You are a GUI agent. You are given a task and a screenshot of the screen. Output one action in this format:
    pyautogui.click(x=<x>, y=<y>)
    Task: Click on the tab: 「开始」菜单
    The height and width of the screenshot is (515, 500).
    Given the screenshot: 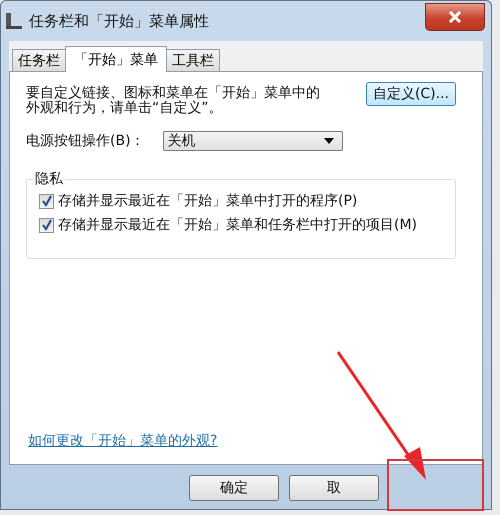 What is the action you would take?
    pyautogui.click(x=116, y=59)
    